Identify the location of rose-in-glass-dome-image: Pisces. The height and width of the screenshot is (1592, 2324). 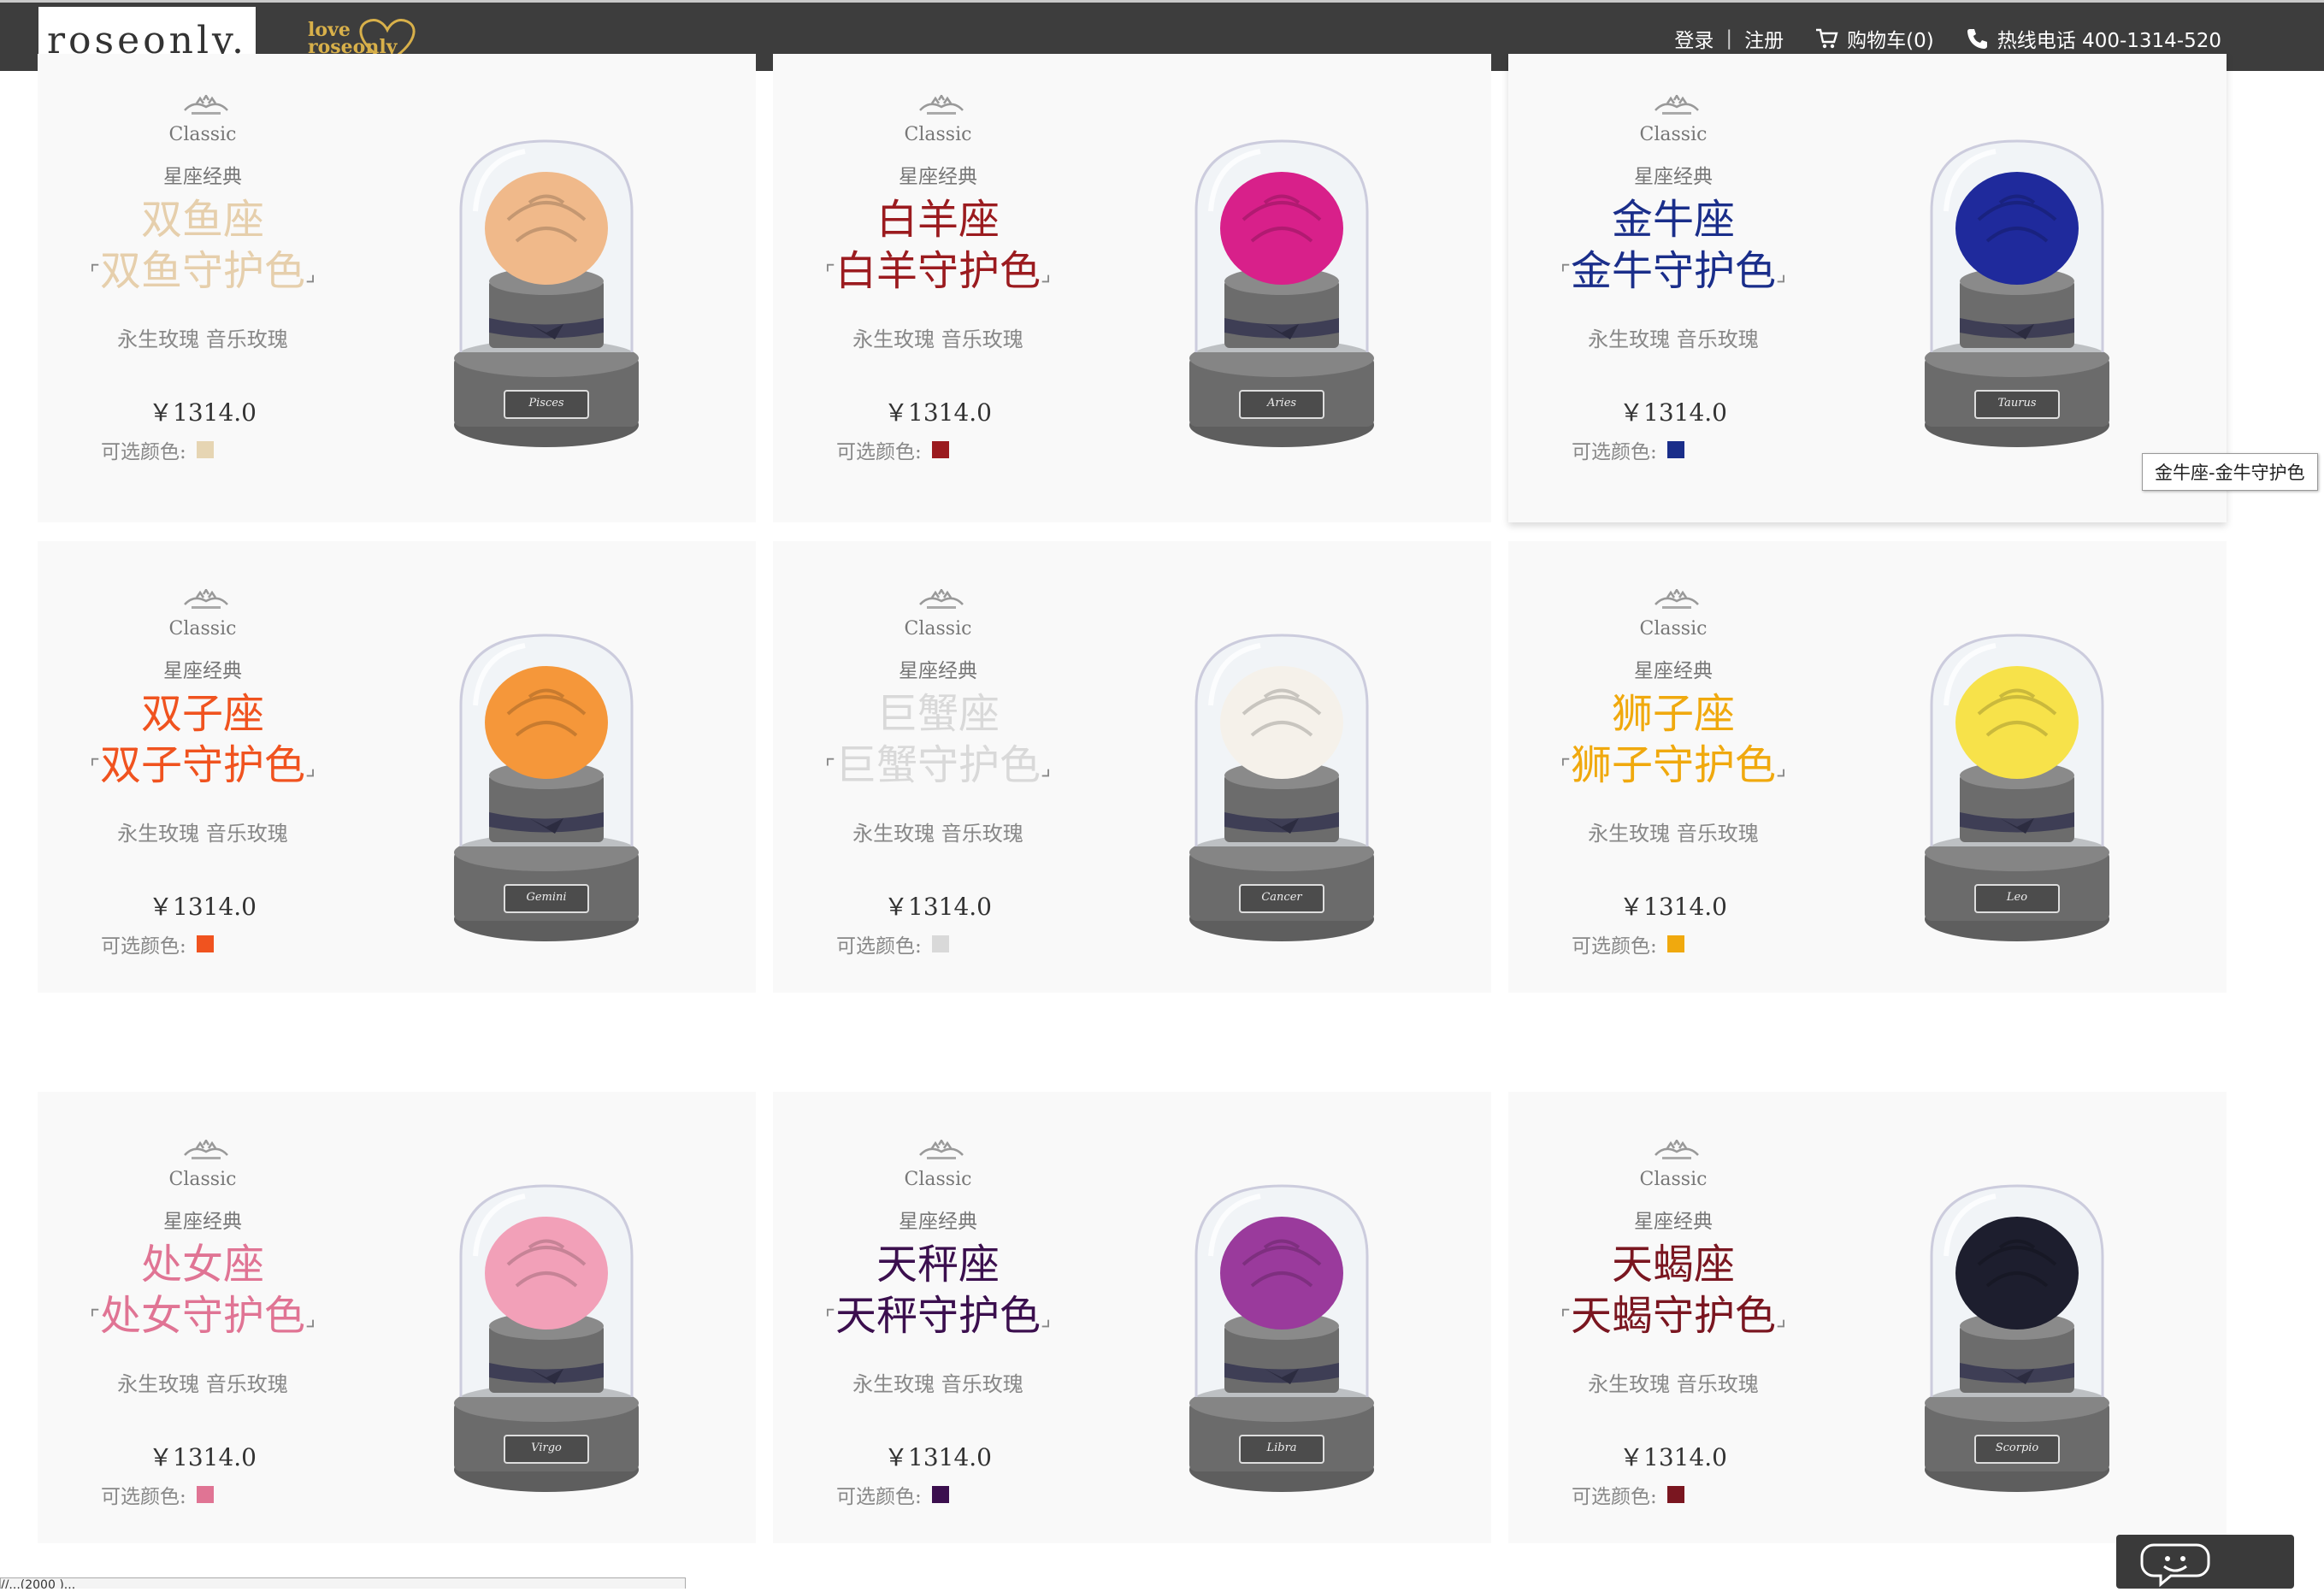
(546, 299).